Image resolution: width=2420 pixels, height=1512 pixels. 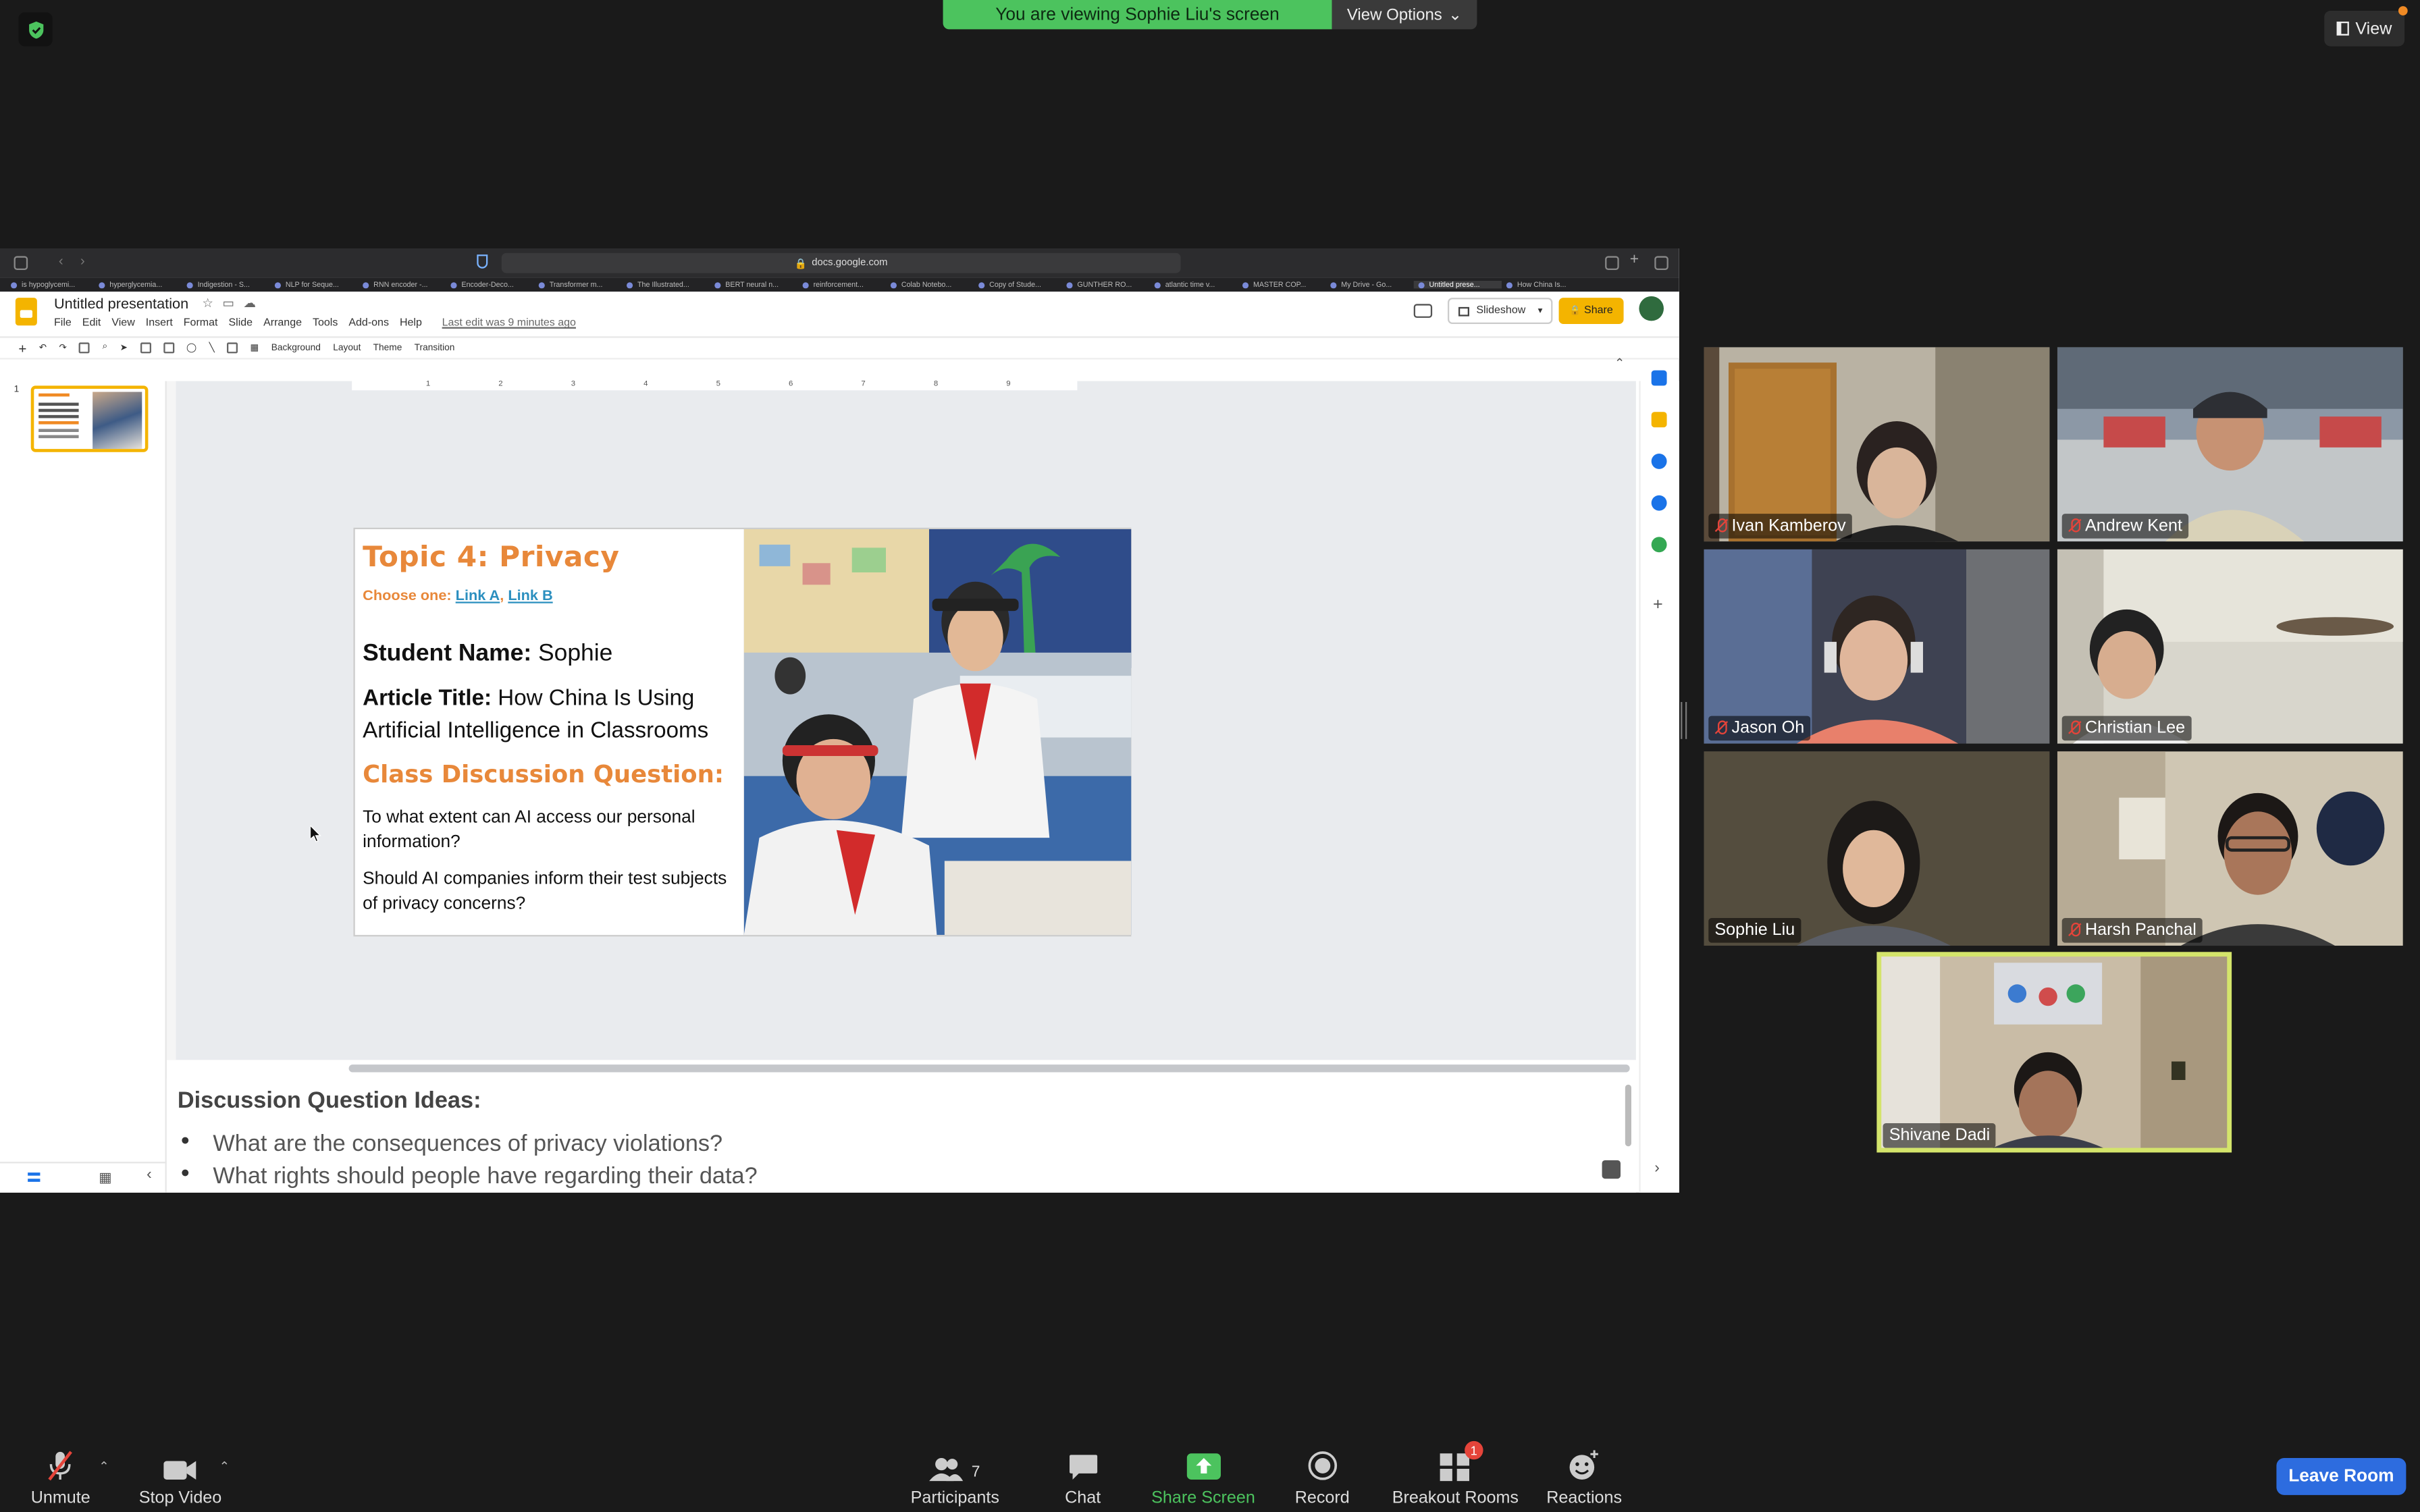 What do you see at coordinates (201, 323) in the screenshot?
I see `menu-item-format: Format` at bounding box center [201, 323].